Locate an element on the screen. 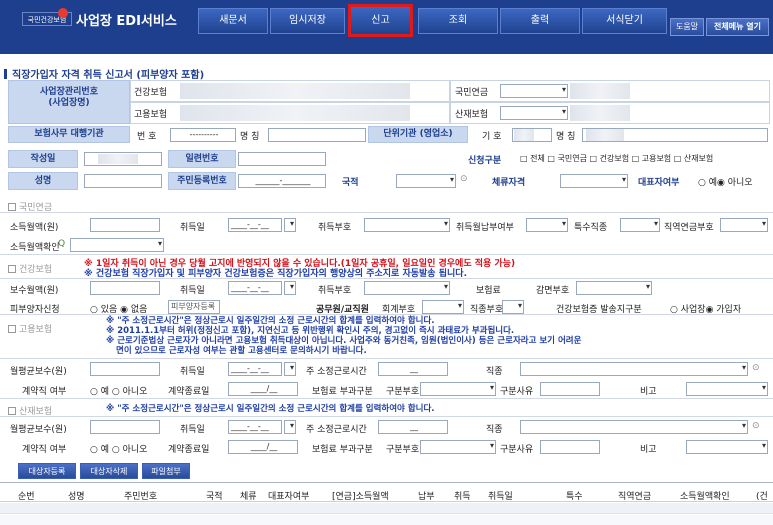 Image resolution: width=773 pixels, height=525 pixels. employment-acq-date-input: ____-__-__ is located at coordinates (255, 369).